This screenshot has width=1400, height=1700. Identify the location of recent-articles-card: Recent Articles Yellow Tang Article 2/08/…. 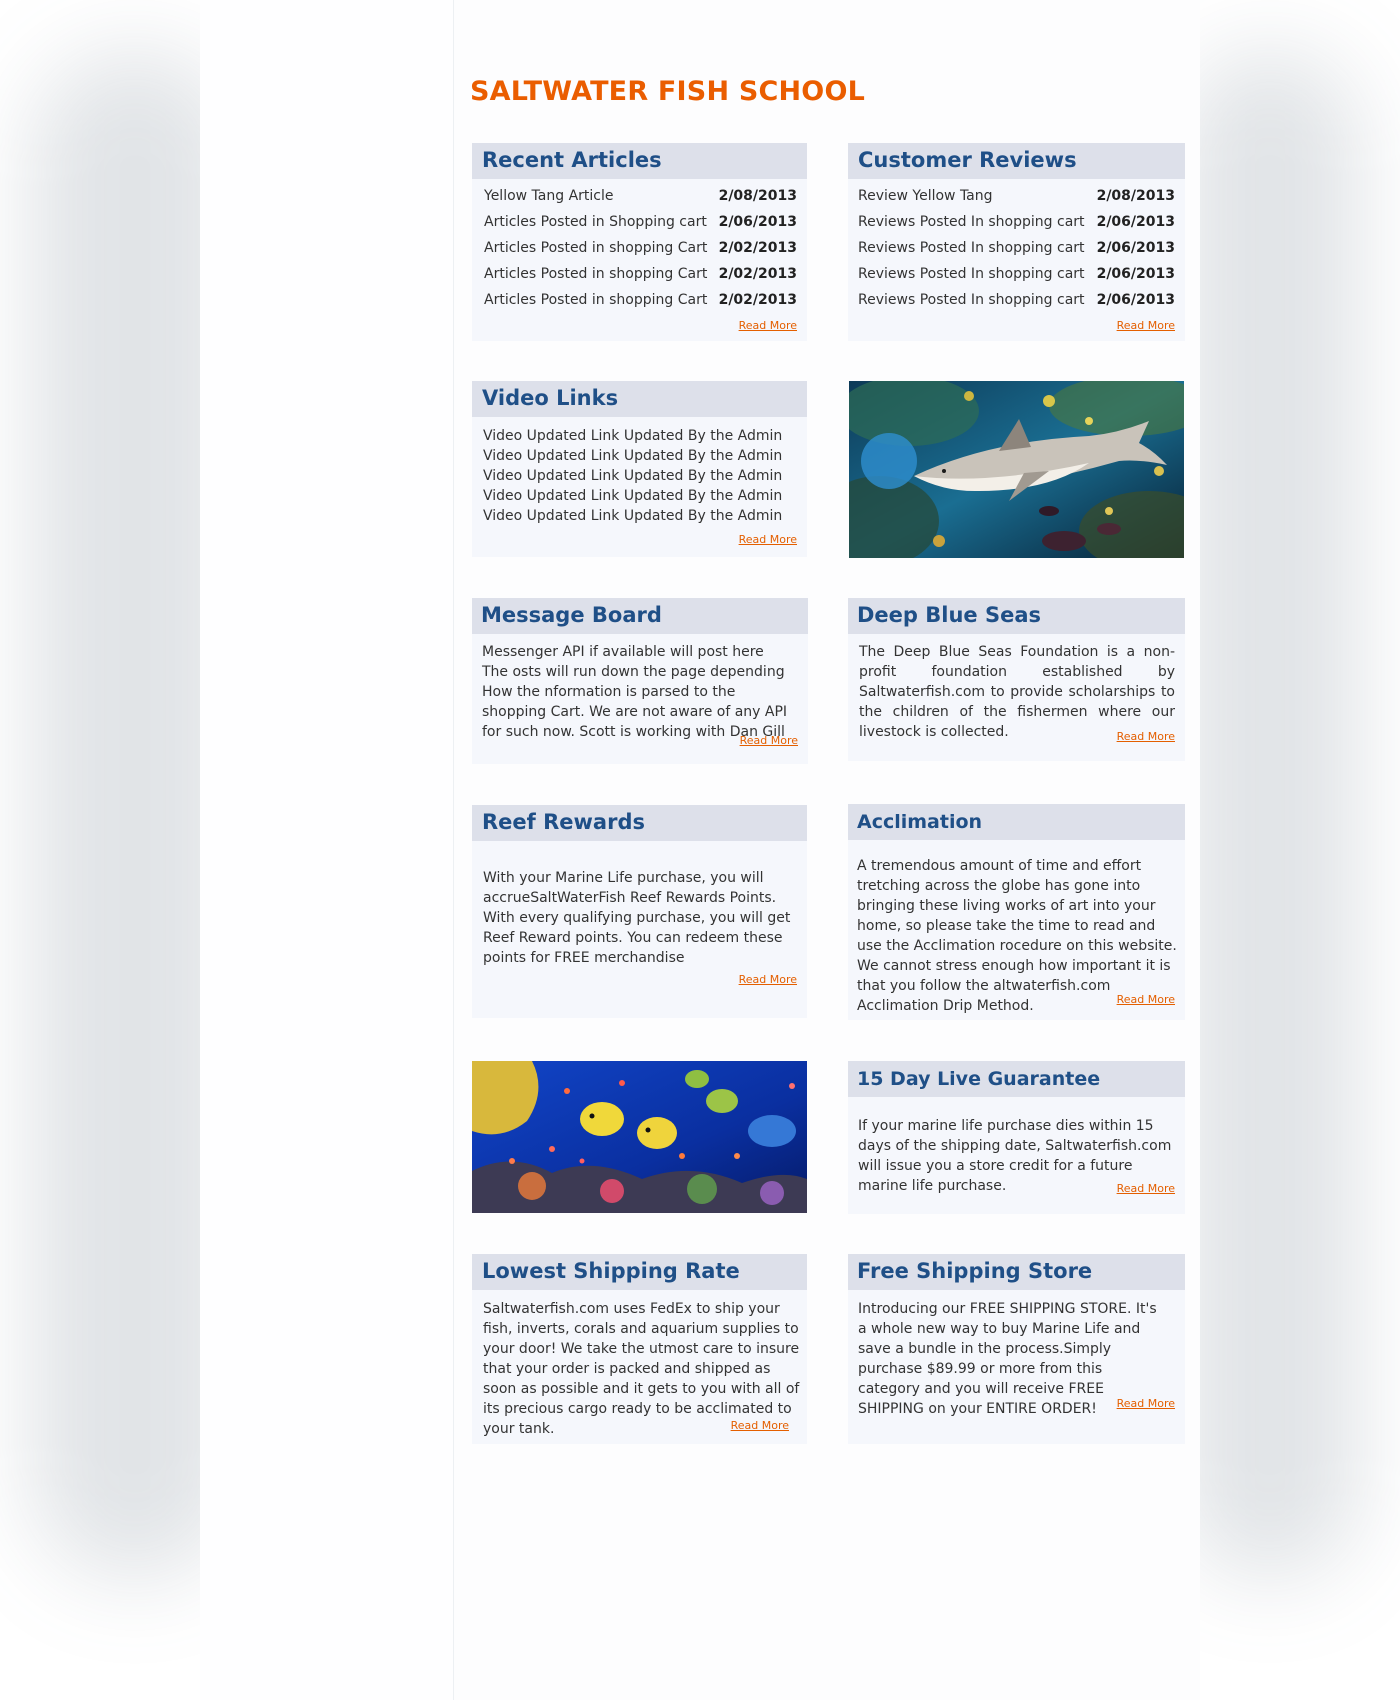
(639, 242).